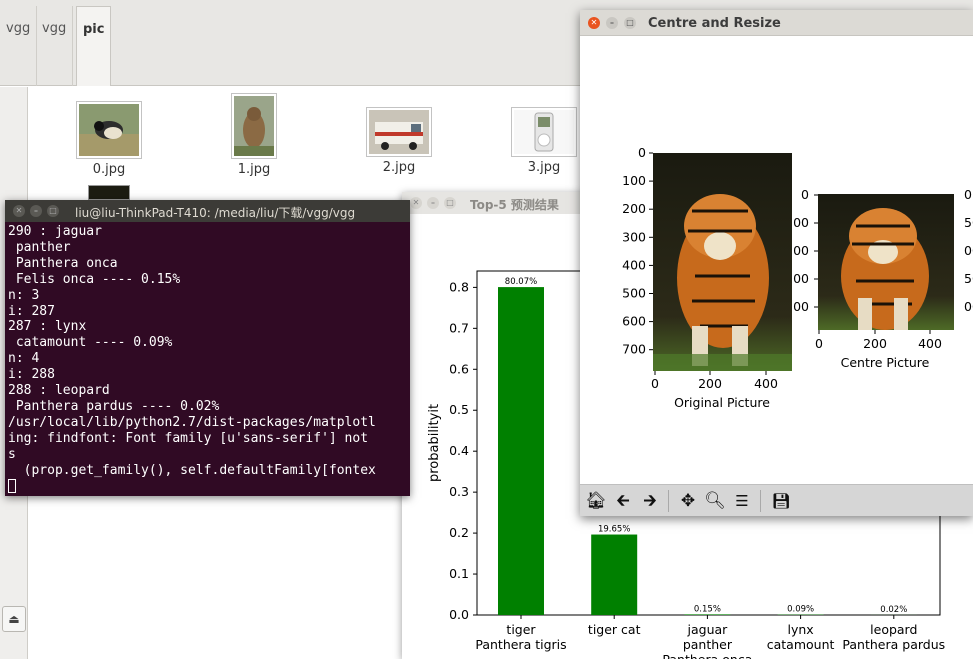 The width and height of the screenshot is (973, 659). I want to click on file-item-1: 1.jpg, so click(254, 135).